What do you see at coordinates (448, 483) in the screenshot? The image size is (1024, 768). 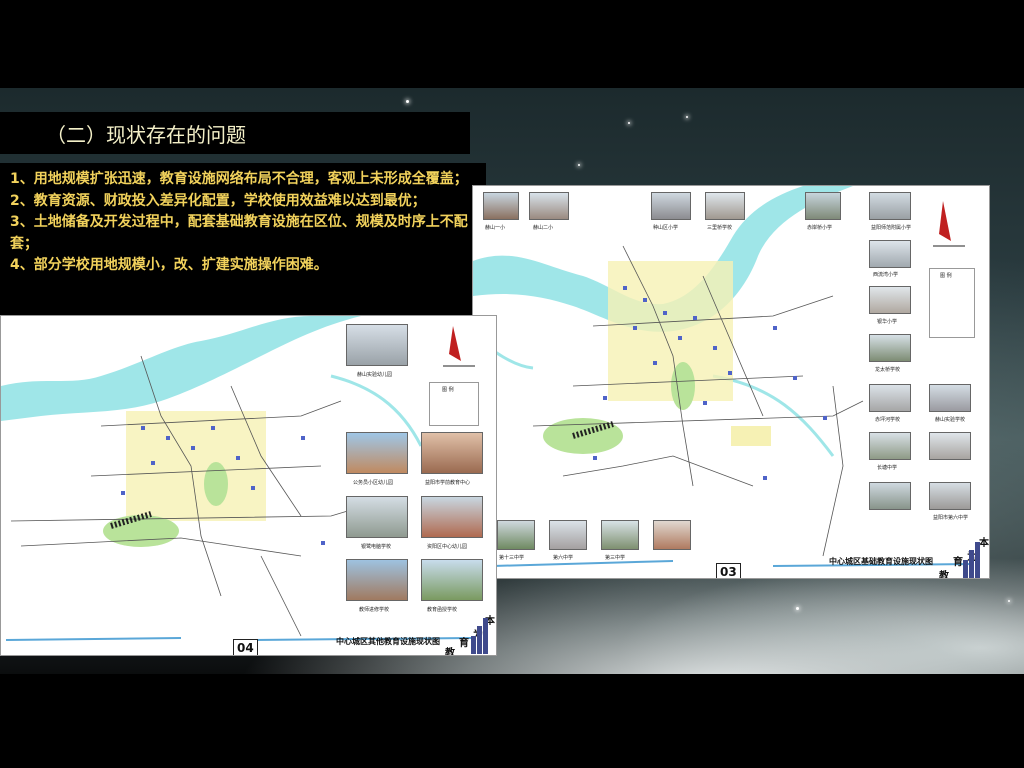 I see `photo-caption: 益阳市学前教育中心` at bounding box center [448, 483].